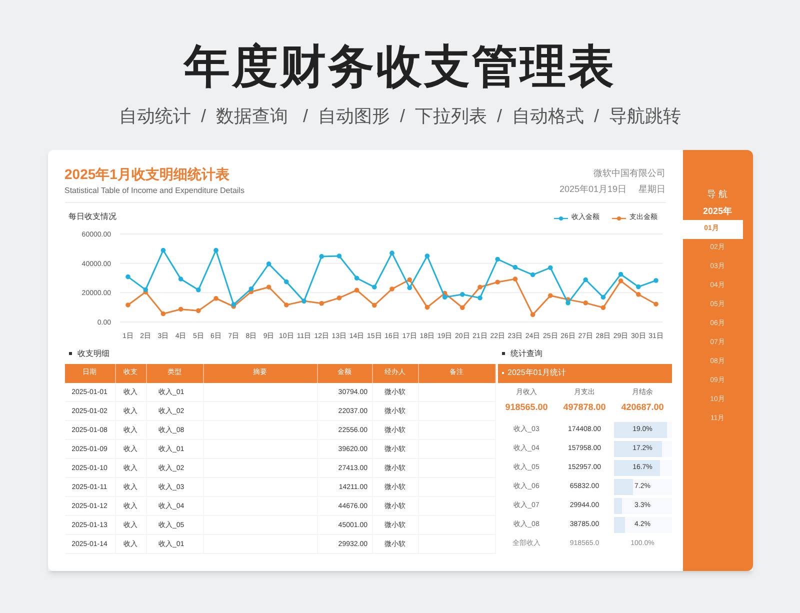 This screenshot has height=613, width=800. What do you see at coordinates (718, 211) in the screenshot?
I see `nav-year: 2025年` at bounding box center [718, 211].